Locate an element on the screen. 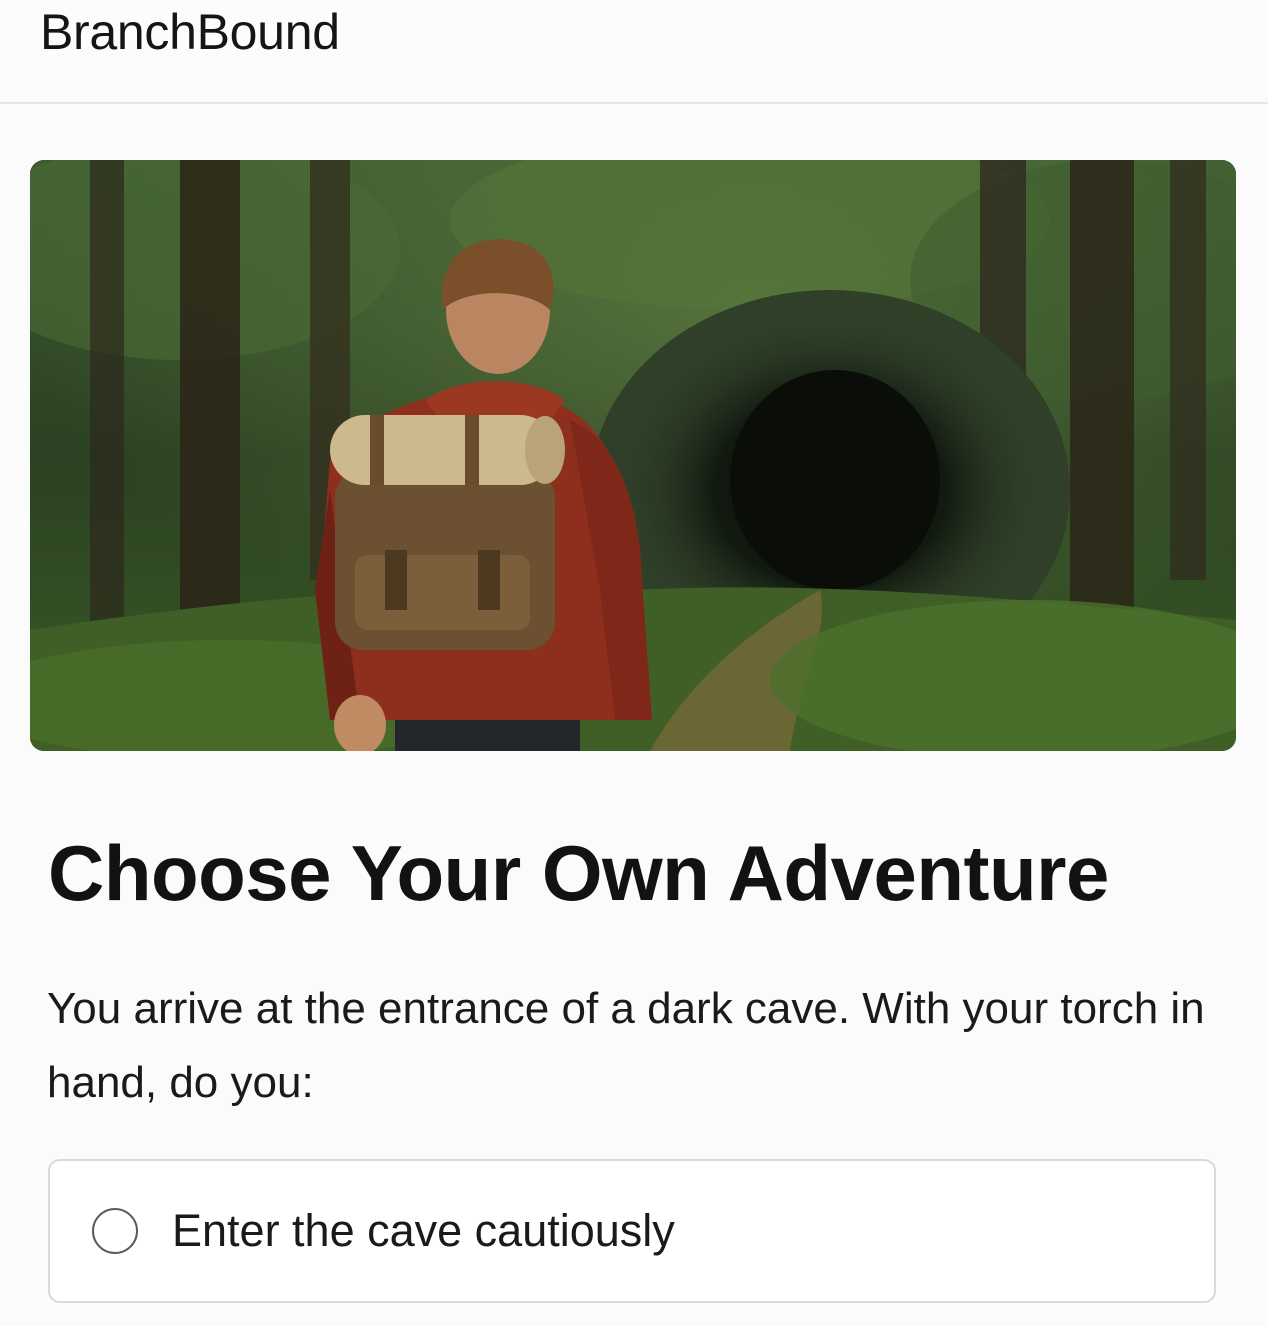 This screenshot has width=1268, height=1326. brand-logo-text: BranchBound is located at coordinates (190, 32).